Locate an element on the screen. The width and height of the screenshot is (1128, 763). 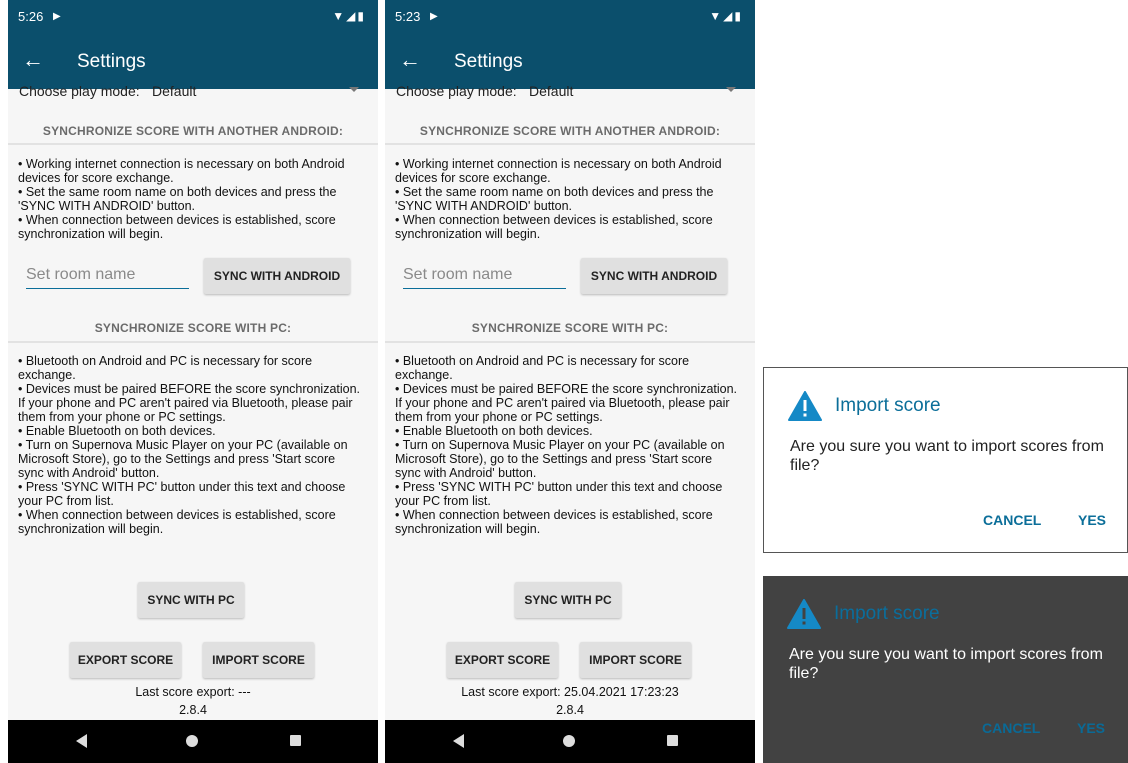
status-time: 5:26 is located at coordinates (31, 16).